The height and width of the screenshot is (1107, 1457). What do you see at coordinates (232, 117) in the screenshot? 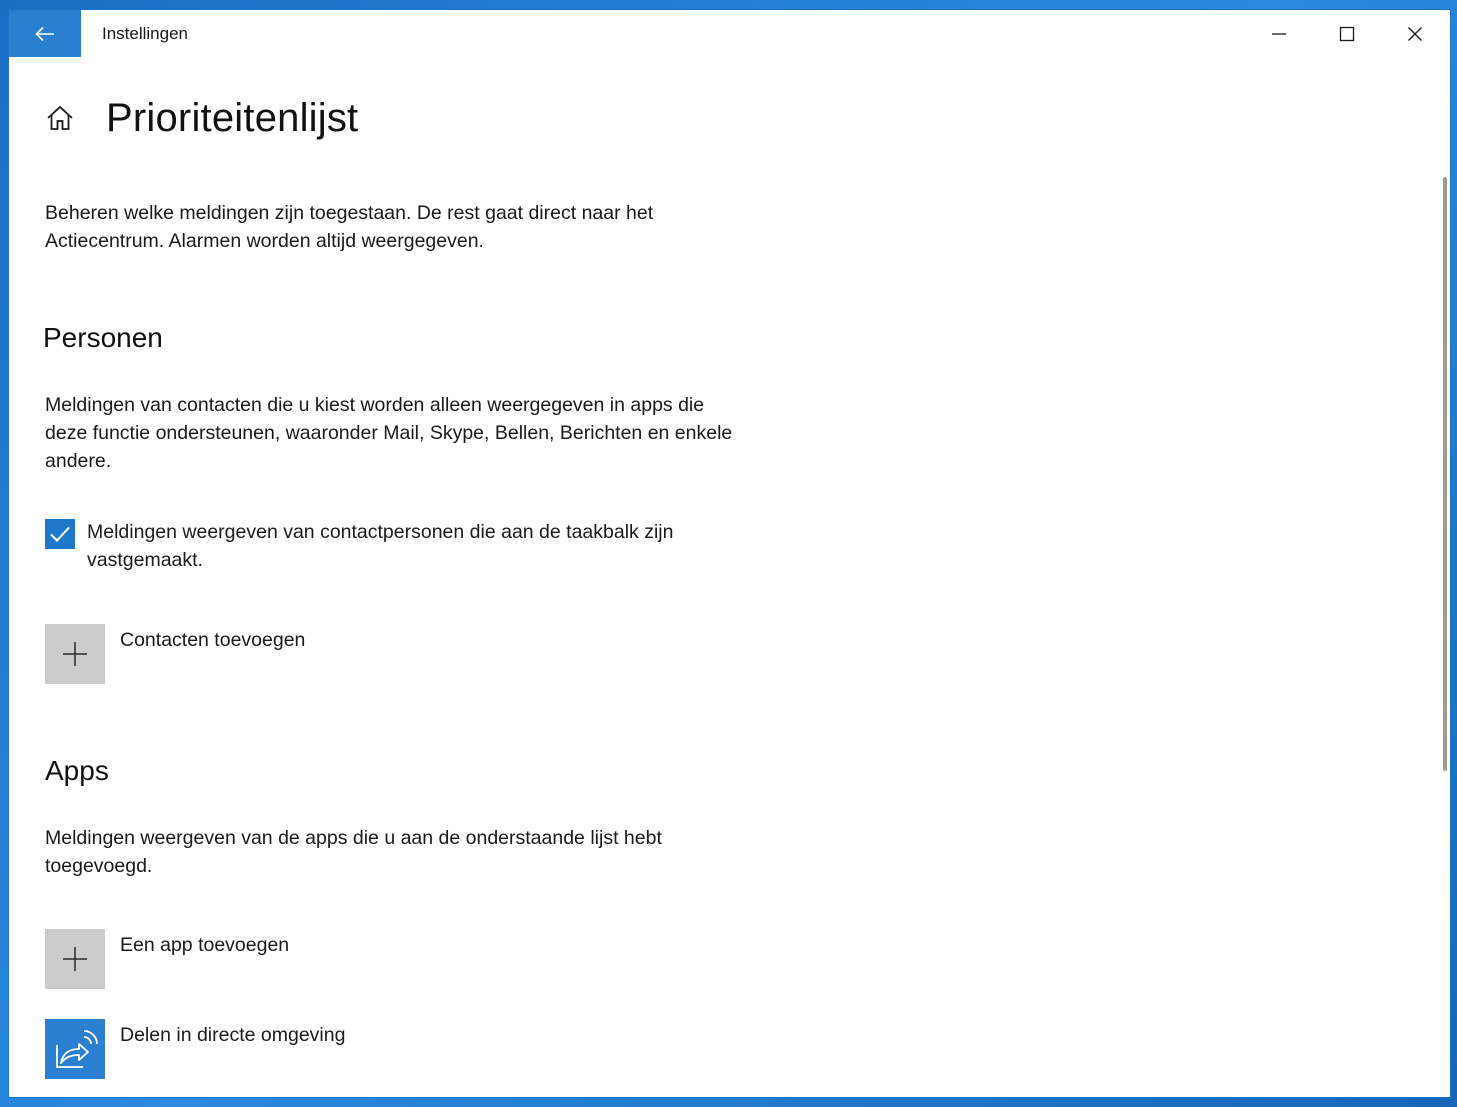
I see `page-title: Prioriteitenlijst` at bounding box center [232, 117].